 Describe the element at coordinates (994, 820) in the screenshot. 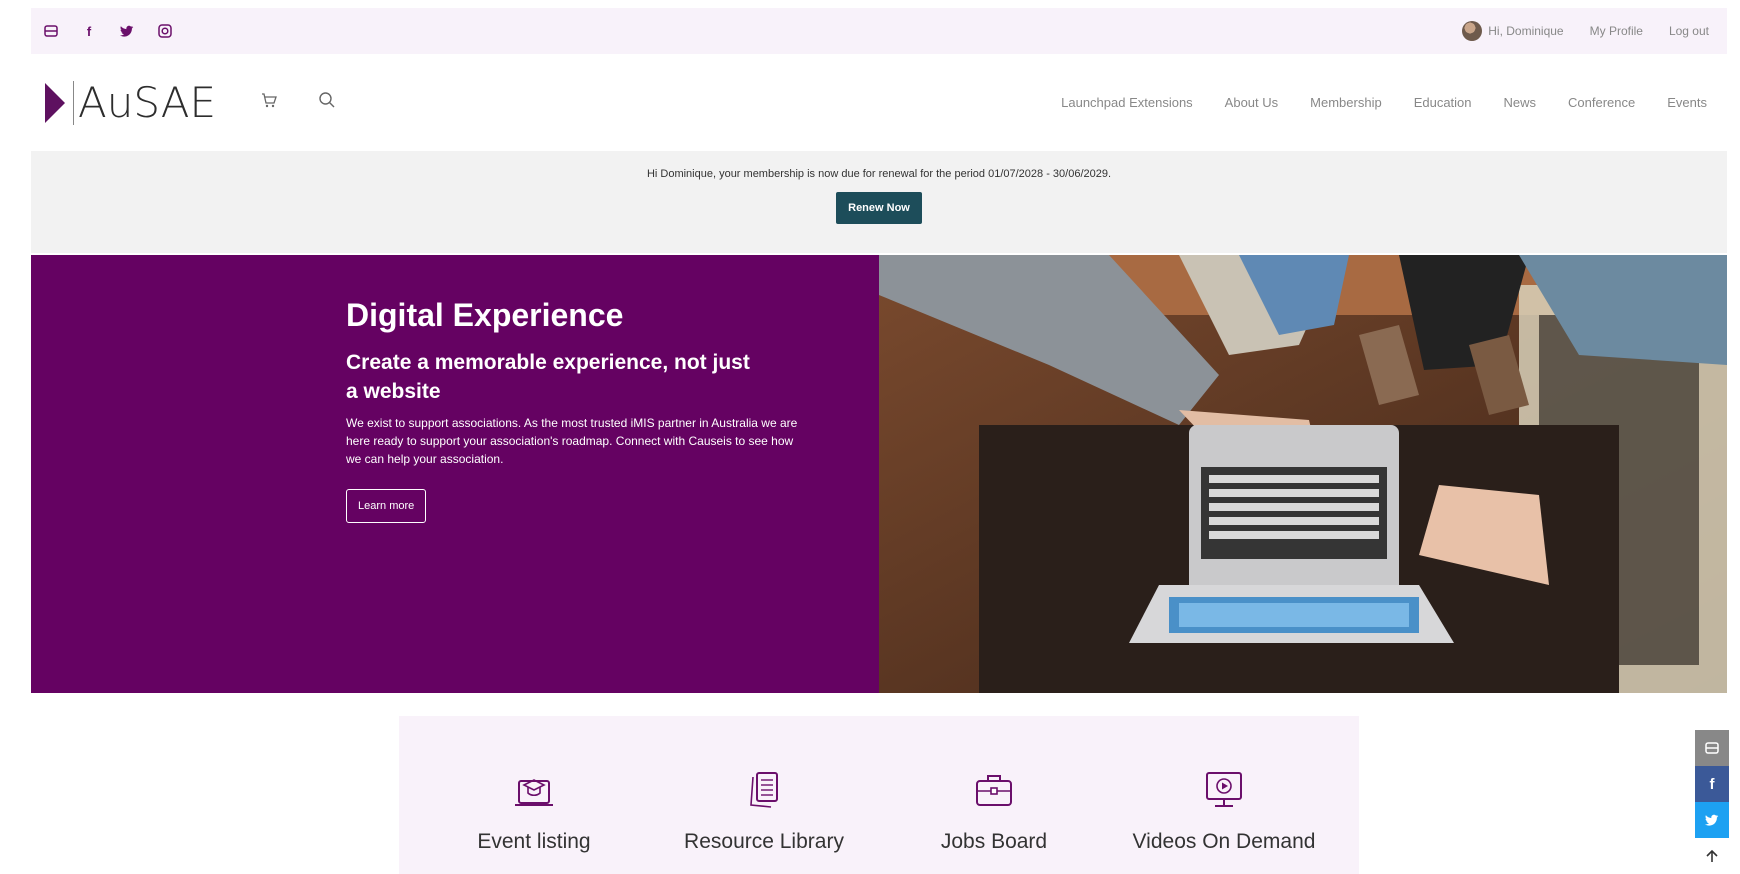

I see `feature-jobs-board: Jobs Board` at that location.